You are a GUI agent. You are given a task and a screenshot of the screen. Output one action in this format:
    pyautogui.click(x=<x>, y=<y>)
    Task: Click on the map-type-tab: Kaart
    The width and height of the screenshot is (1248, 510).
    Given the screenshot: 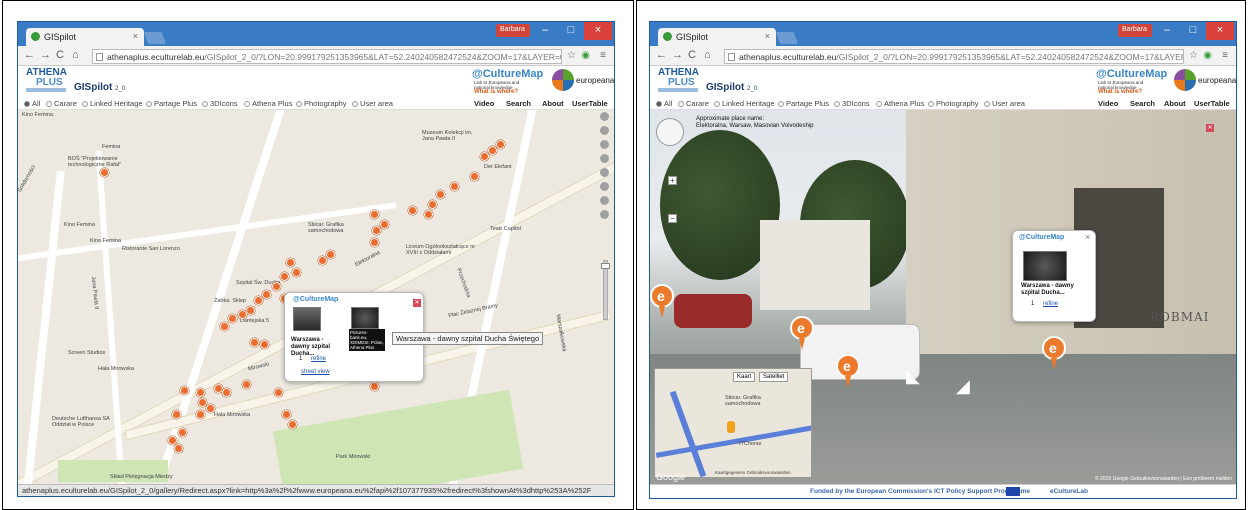 What is the action you would take?
    pyautogui.click(x=744, y=377)
    